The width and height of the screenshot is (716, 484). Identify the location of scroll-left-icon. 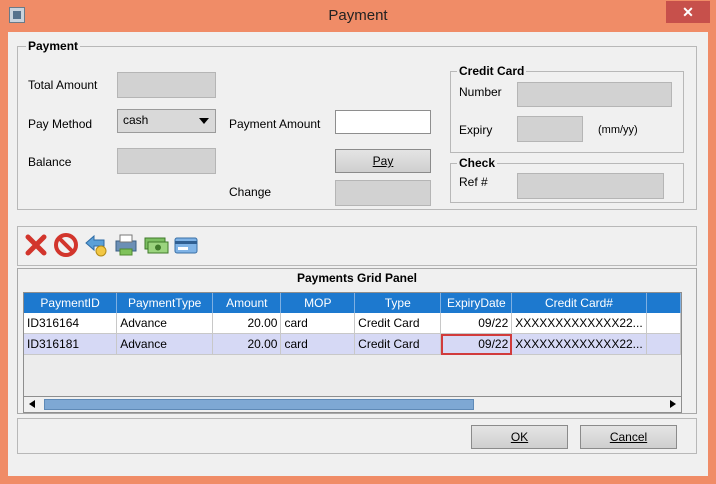
(32, 404).